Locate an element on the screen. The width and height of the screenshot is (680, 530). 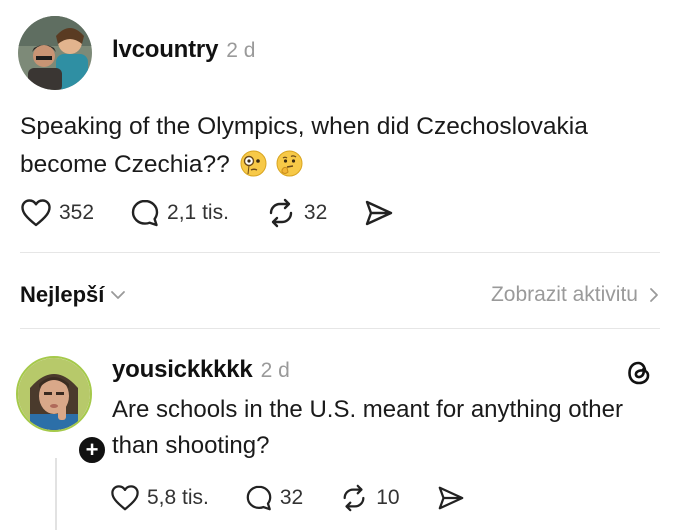
post-username: lvcountry is located at coordinates (165, 50).